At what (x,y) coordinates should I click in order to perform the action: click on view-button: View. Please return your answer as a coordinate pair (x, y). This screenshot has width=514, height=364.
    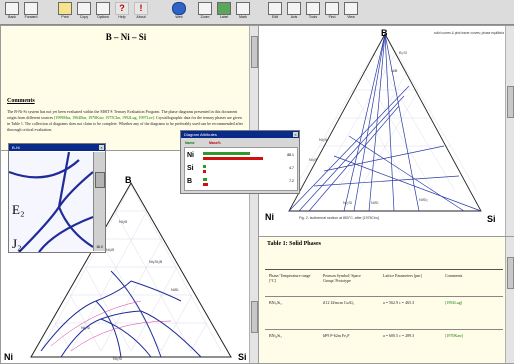
    Looking at the image, I should click on (351, 12).